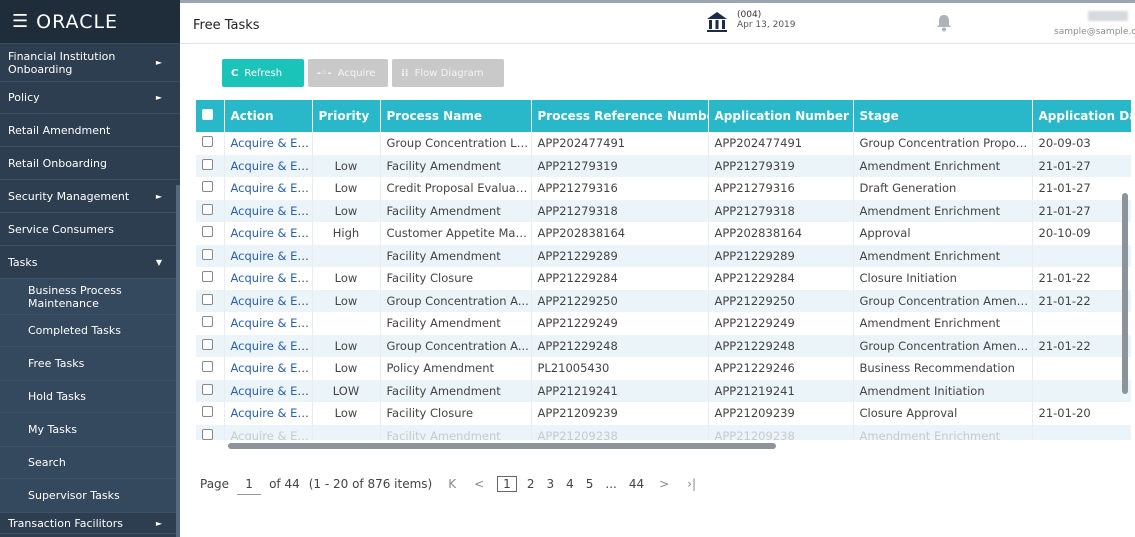  What do you see at coordinates (348, 73) in the screenshot?
I see `acquire-button: -◦- Acquire` at bounding box center [348, 73].